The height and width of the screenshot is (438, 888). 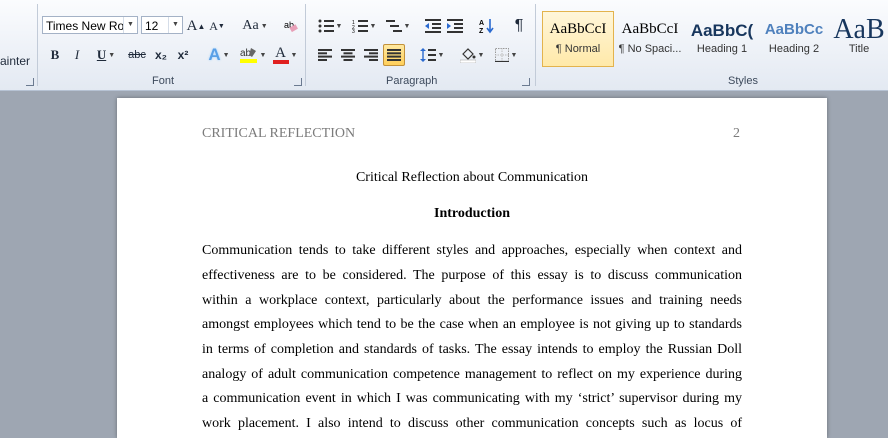 I want to click on svg-text: 3, so click(x=353, y=31).